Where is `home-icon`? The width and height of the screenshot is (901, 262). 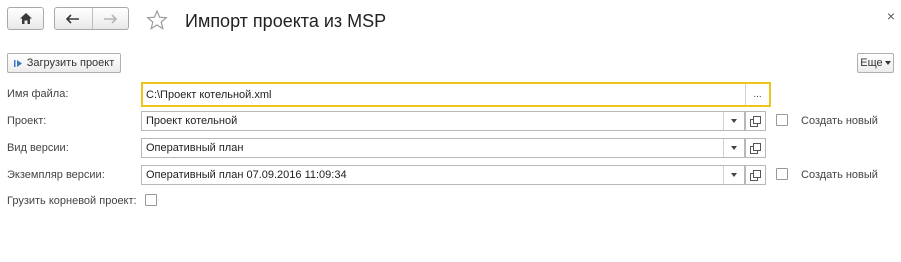
home-icon is located at coordinates (25, 18).